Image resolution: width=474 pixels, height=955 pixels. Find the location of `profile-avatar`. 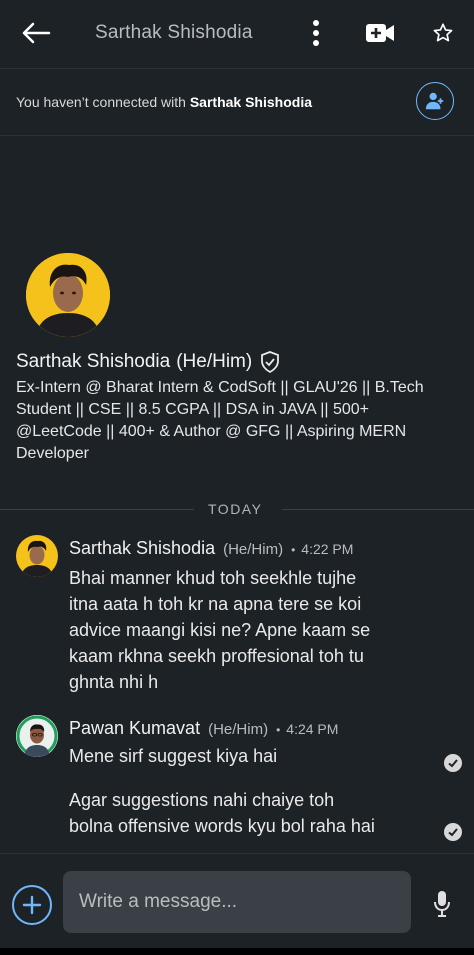

profile-avatar is located at coordinates (68, 295).